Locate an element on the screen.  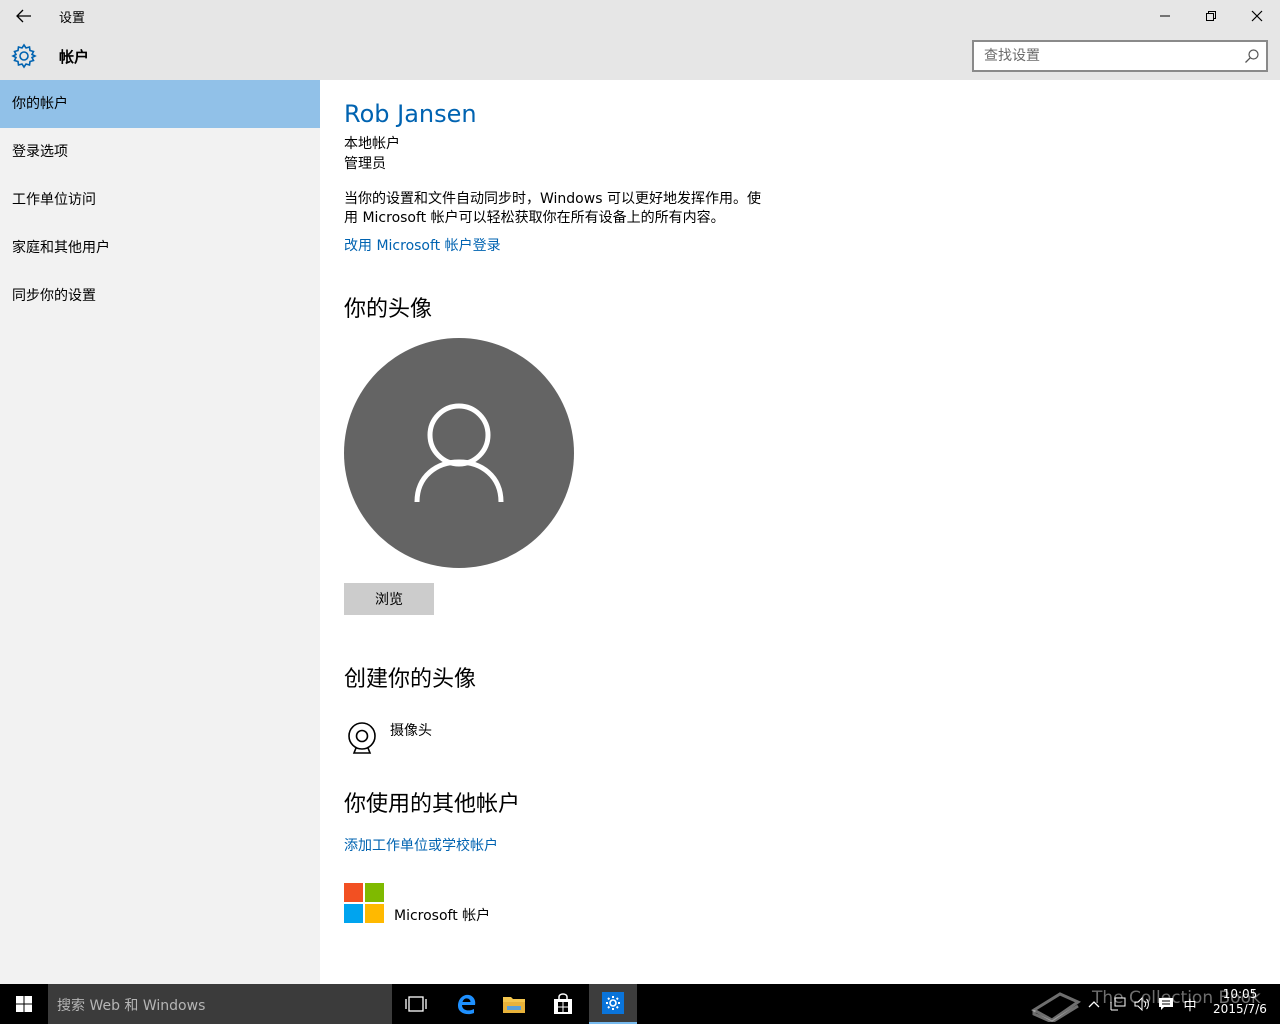
watermark-book-icon is located at coordinates (1056, 1007).